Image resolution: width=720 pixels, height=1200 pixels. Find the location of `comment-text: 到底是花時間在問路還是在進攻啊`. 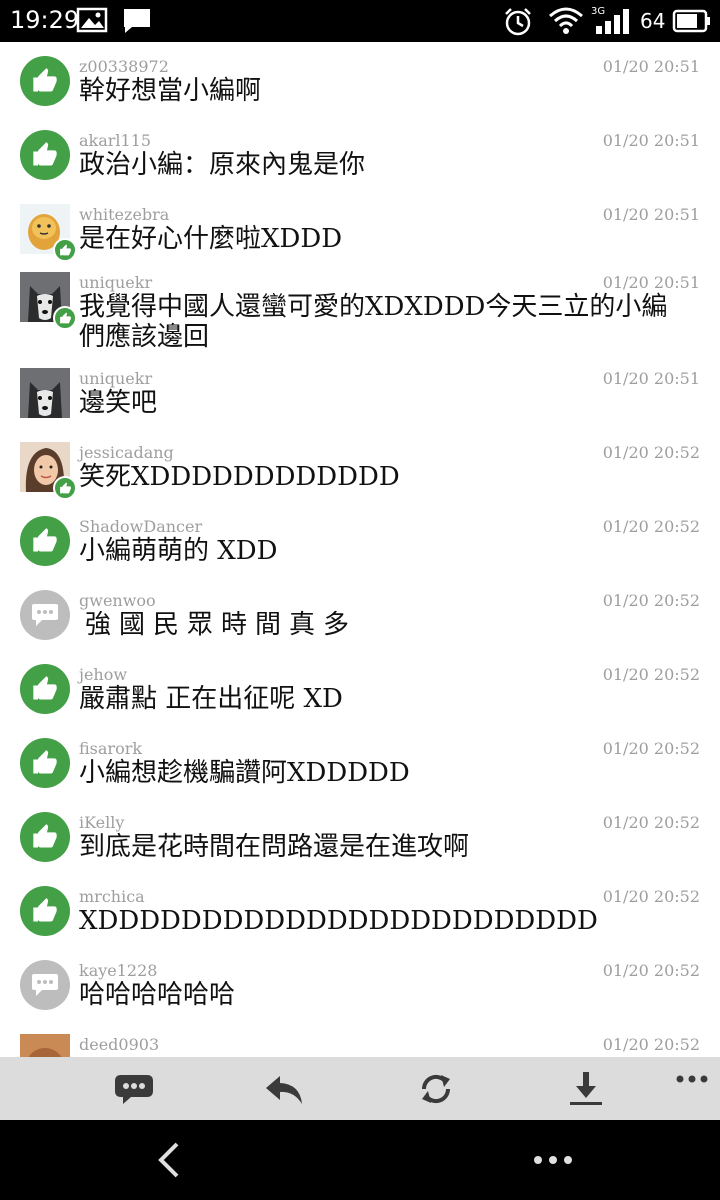

comment-text: 到底是花時間在問路還是在進攻啊 is located at coordinates (274, 847).